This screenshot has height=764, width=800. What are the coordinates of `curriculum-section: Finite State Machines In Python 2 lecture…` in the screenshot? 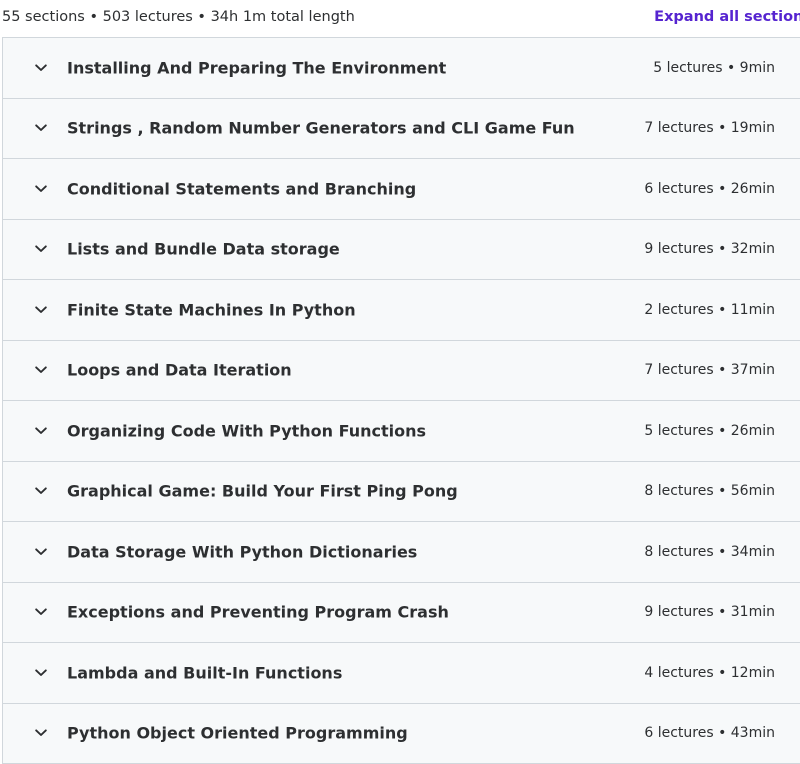 It's located at (401, 310).